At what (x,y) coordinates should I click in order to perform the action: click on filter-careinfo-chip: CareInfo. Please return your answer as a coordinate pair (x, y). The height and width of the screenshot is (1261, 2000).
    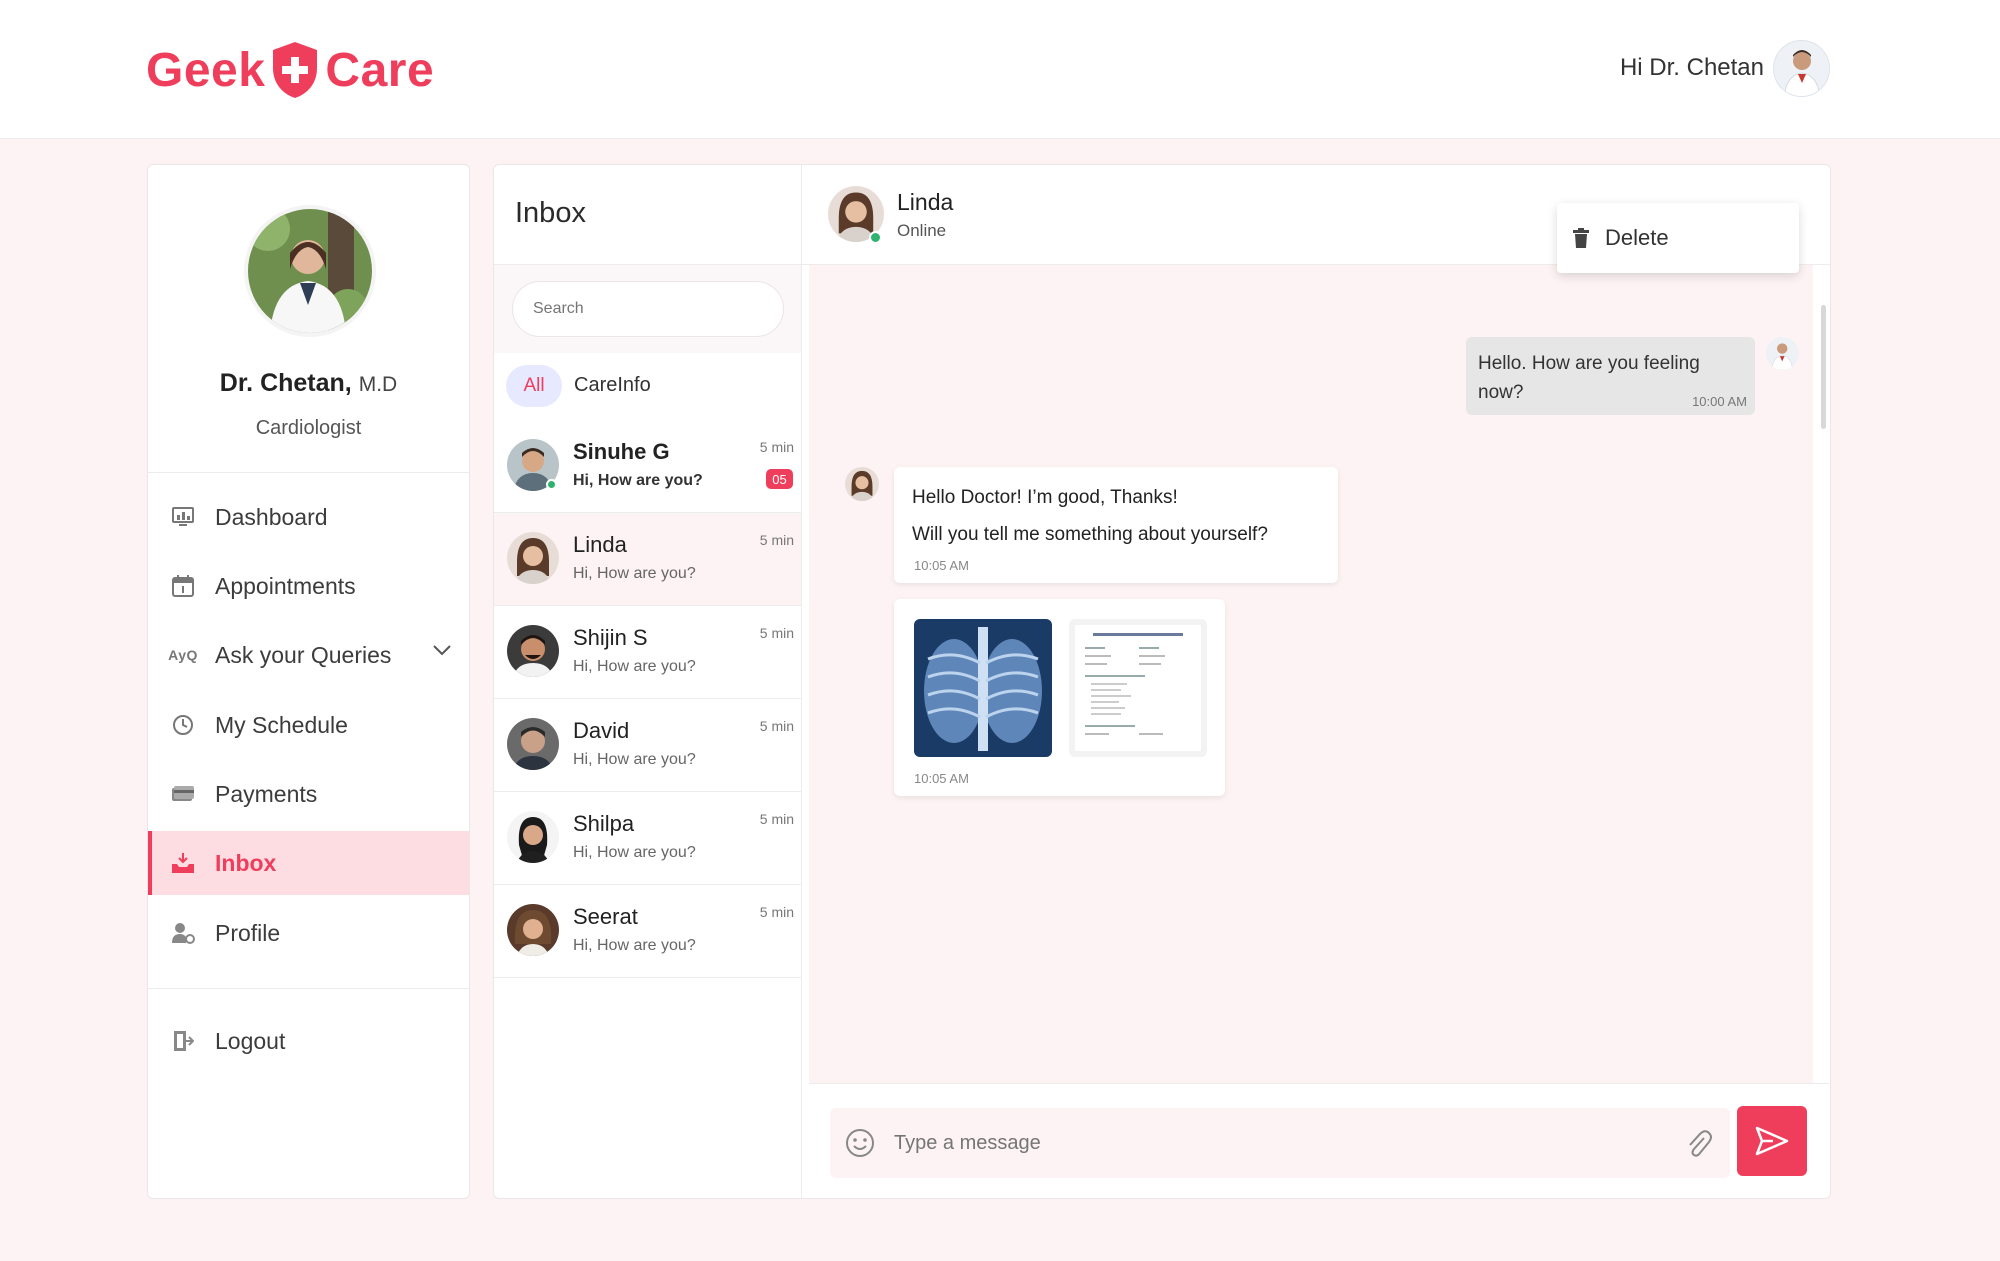
    Looking at the image, I should click on (612, 385).